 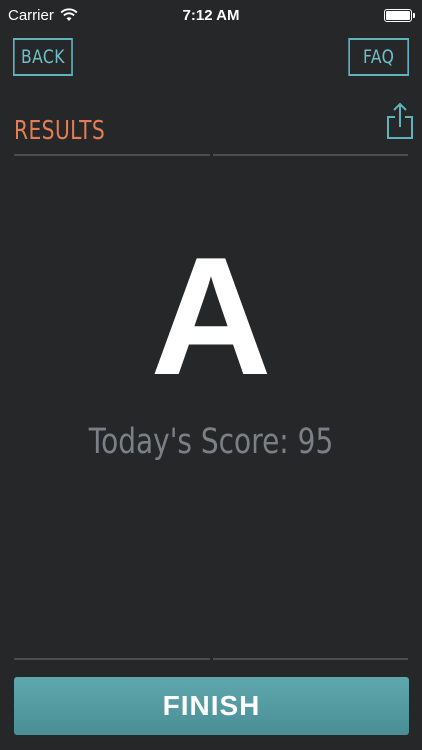 What do you see at coordinates (60, 131) in the screenshot?
I see `results-title: RESULTS` at bounding box center [60, 131].